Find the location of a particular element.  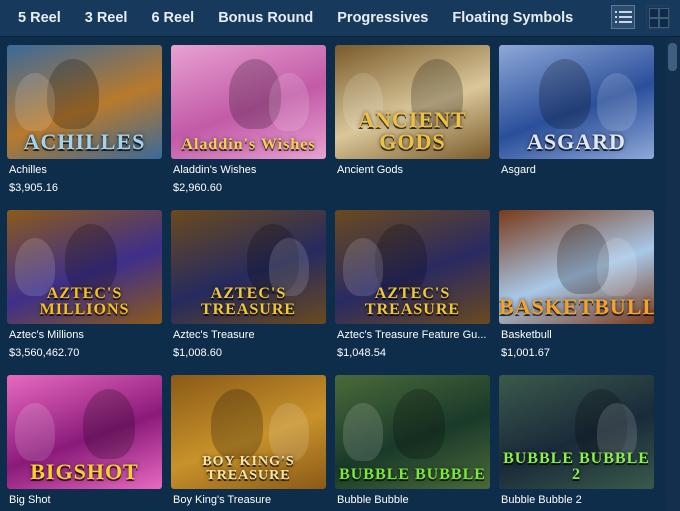

game-logo: BASKETBULL is located at coordinates (576, 306).